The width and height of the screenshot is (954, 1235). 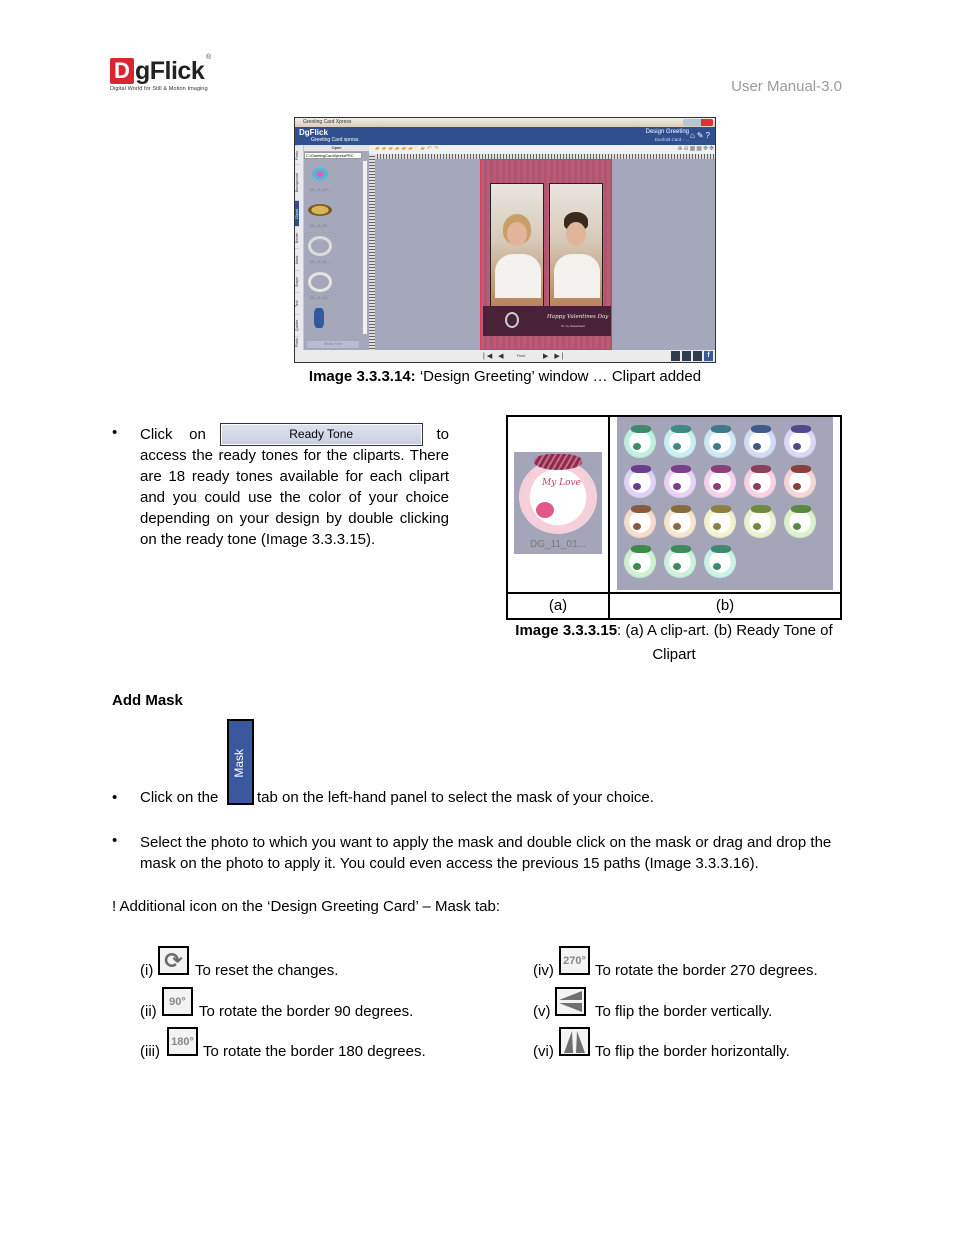 What do you see at coordinates (696, 149) in the screenshot?
I see `zoom-icons: ⊕⊖▦▦✥✥` at bounding box center [696, 149].